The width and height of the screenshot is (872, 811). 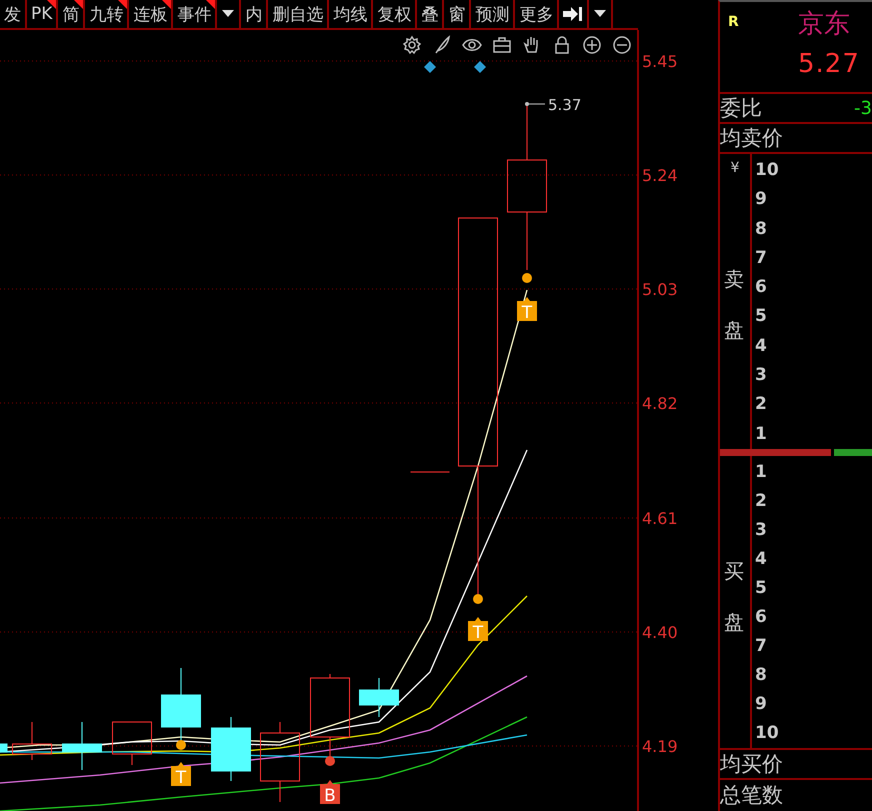 I want to click on zoom-in-icon, so click(x=592, y=45).